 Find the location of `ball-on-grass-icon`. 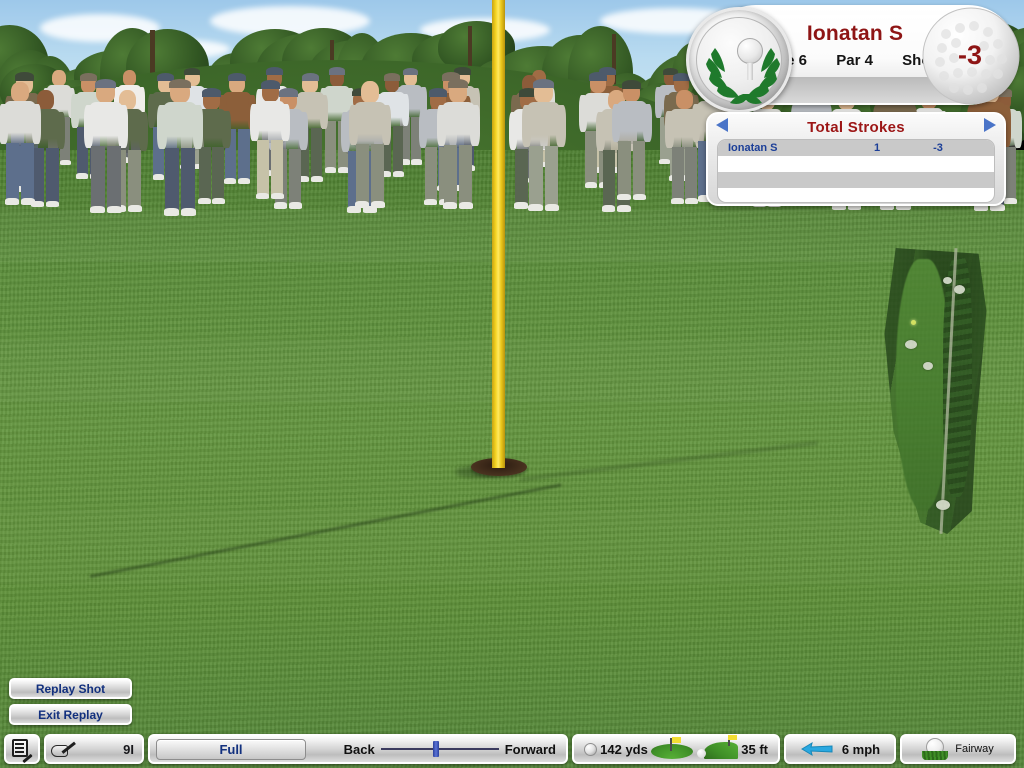

ball-on-grass-icon is located at coordinates (935, 749).